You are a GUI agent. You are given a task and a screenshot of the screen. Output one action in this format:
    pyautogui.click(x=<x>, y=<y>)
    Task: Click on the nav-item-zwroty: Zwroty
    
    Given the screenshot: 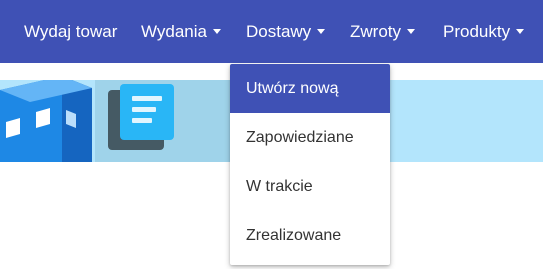 What is the action you would take?
    pyautogui.click(x=382, y=31)
    